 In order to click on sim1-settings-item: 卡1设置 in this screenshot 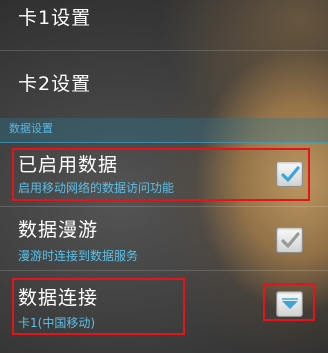, I will do `click(164, 18)`.